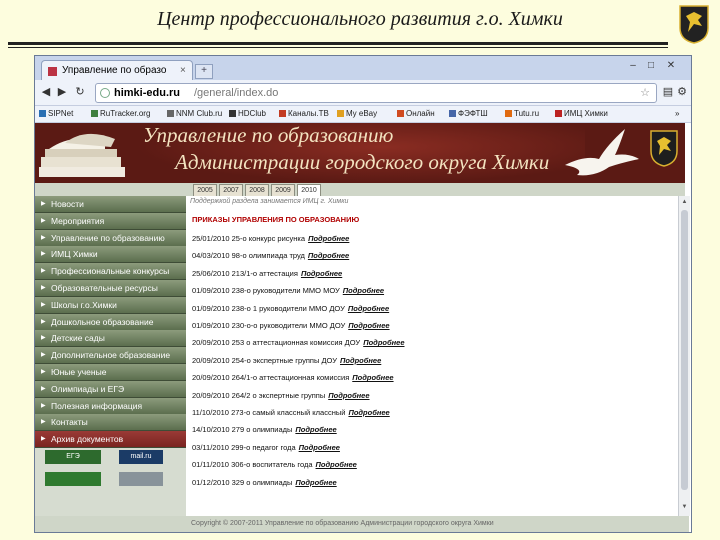  I want to click on title-rule-thin, so click(338, 47).